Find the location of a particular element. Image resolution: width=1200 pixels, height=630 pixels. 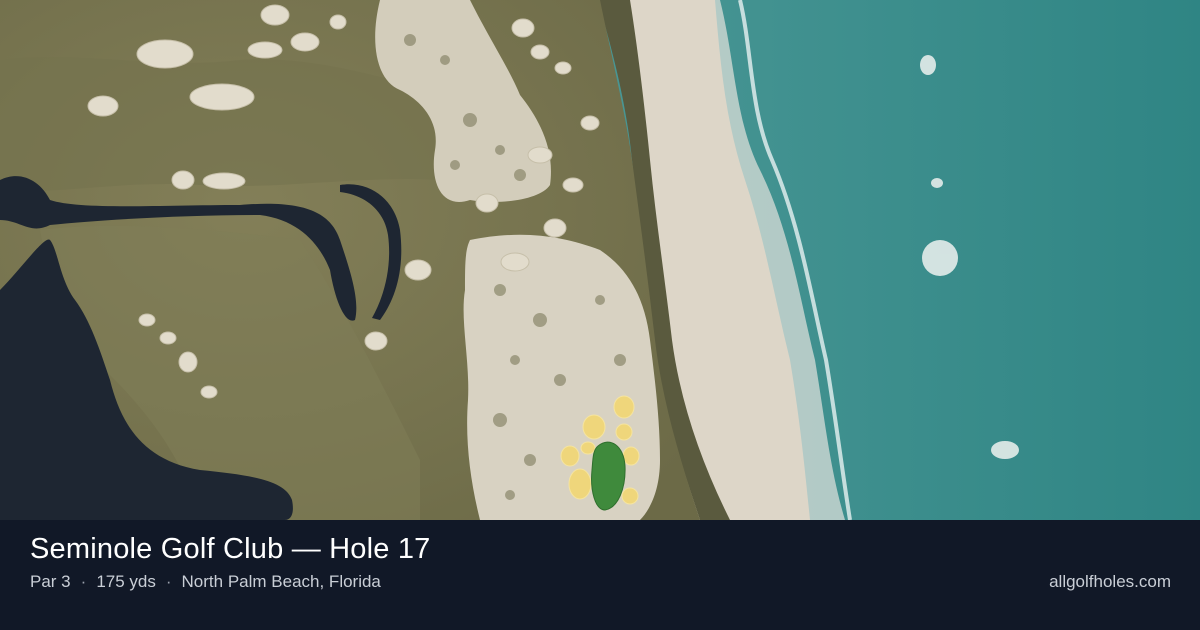

yardage-label: 175 yds is located at coordinates (126, 581).